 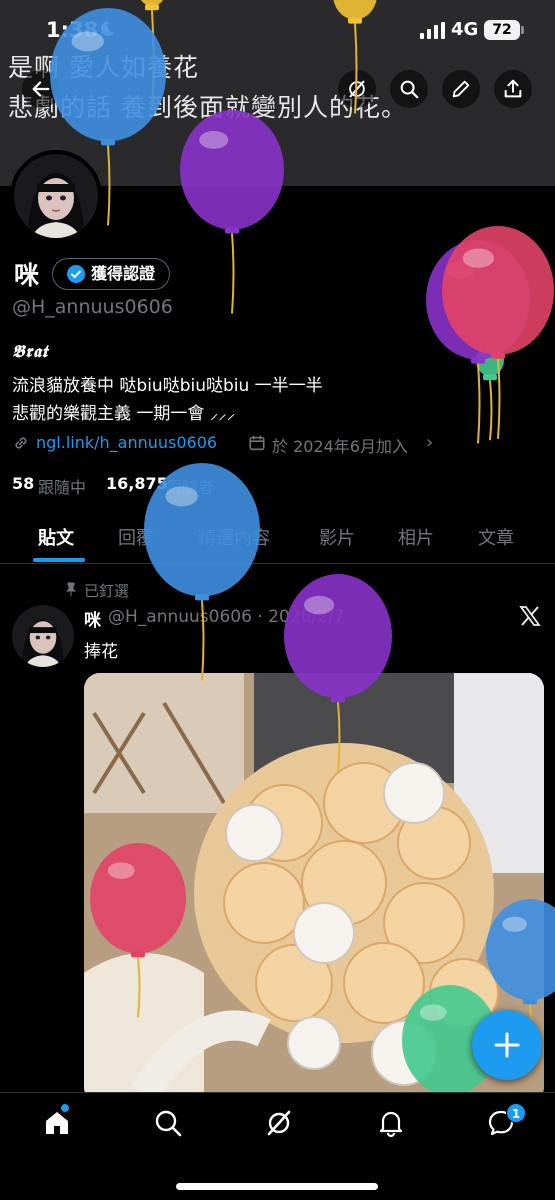 I want to click on pin-icon, so click(x=71, y=589).